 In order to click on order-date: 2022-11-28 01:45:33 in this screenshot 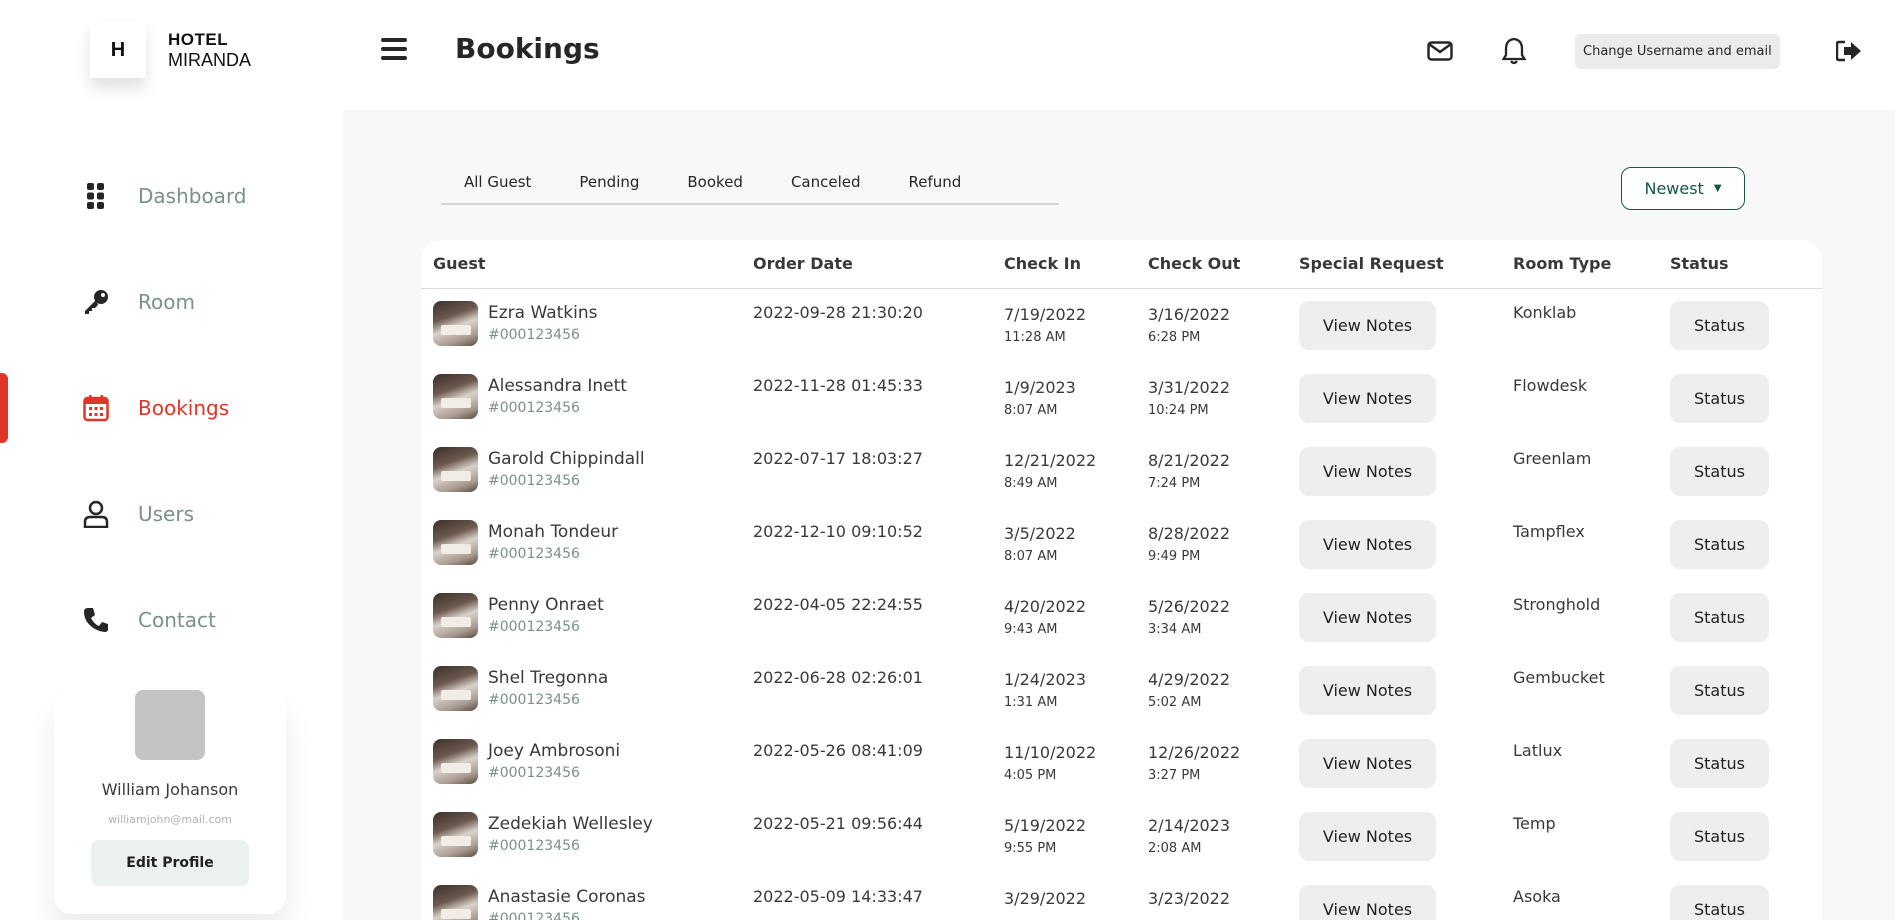, I will do `click(838, 385)`.